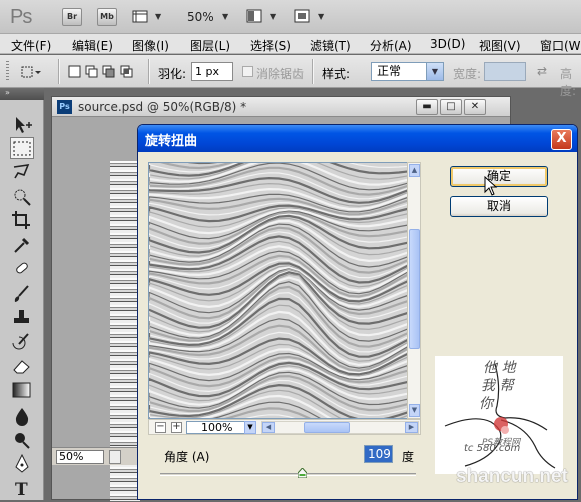 This screenshot has width=581, height=502. I want to click on clone-stamp-icon, so click(22, 318).